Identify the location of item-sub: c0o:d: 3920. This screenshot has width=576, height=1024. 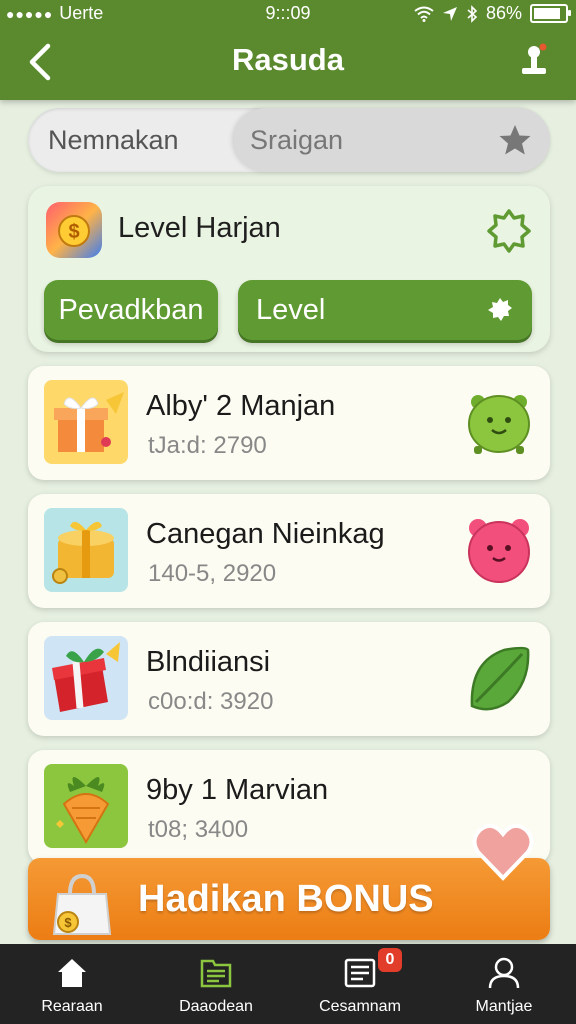
(211, 701).